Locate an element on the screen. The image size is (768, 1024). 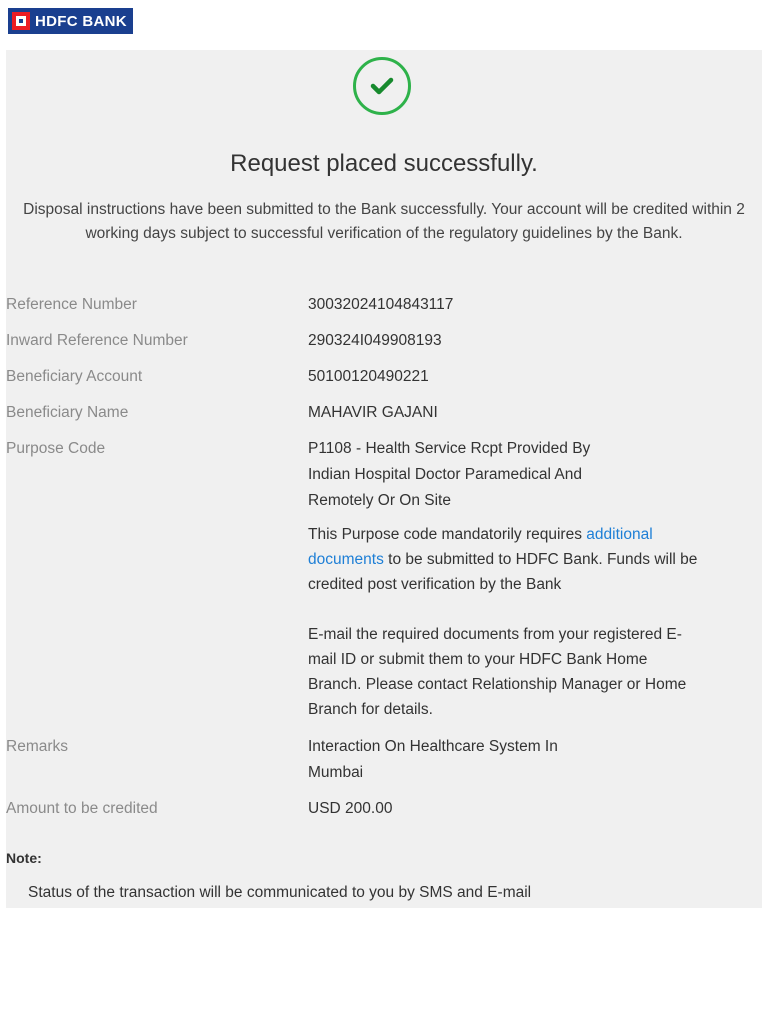
success-title: Request placed successfully. is located at coordinates (384, 163).